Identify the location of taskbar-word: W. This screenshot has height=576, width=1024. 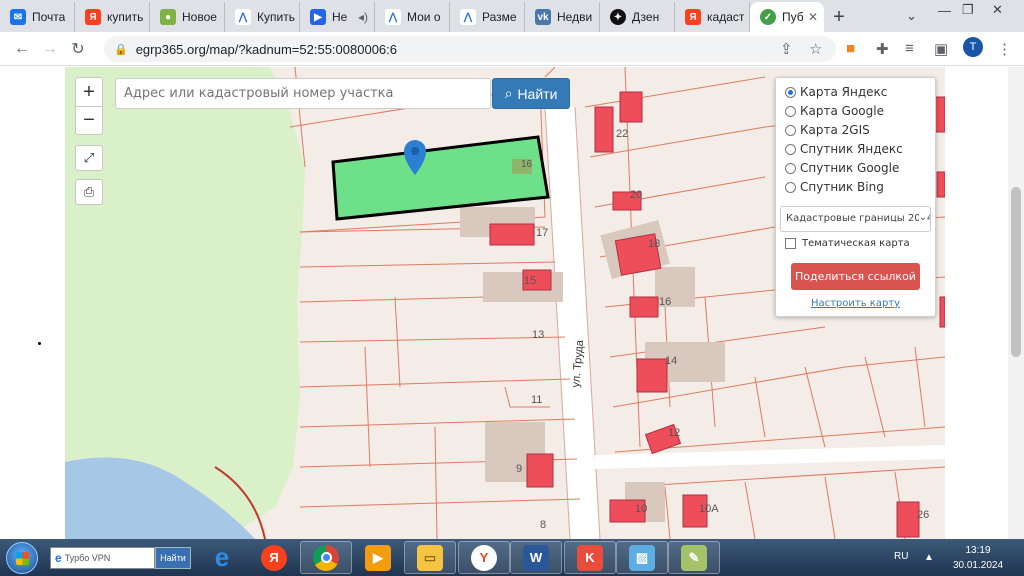
(536, 557).